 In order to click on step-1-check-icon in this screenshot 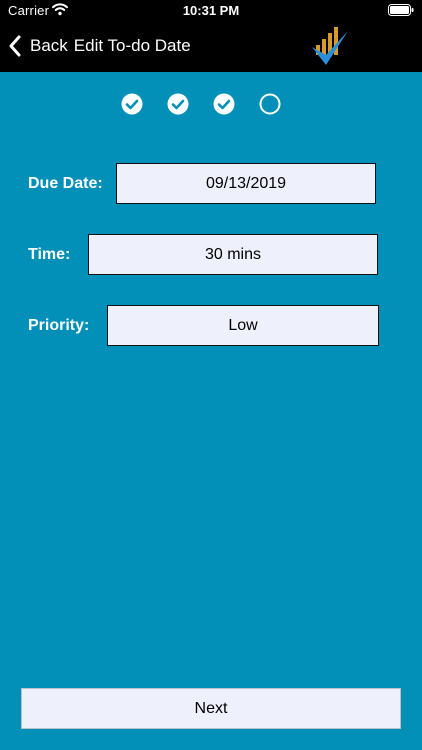, I will do `click(132, 104)`.